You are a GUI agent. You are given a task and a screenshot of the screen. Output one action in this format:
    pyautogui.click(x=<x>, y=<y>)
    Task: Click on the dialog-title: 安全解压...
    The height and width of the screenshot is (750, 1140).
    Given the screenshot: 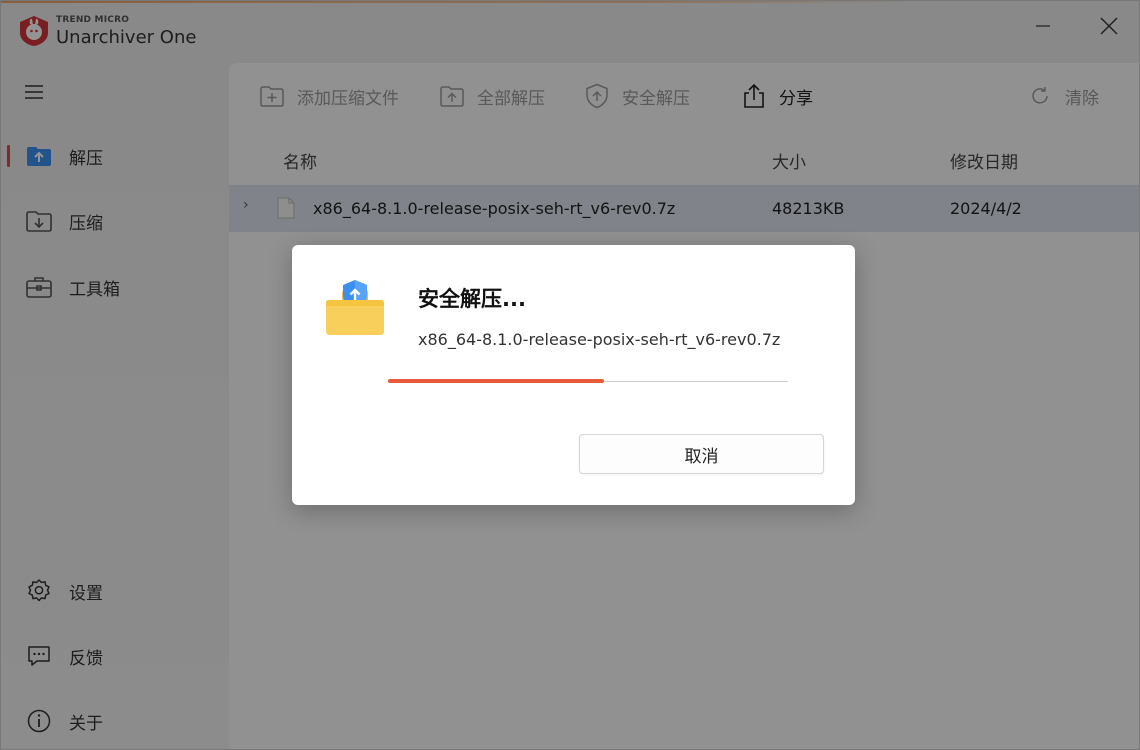 What is the action you would take?
    pyautogui.click(x=472, y=299)
    